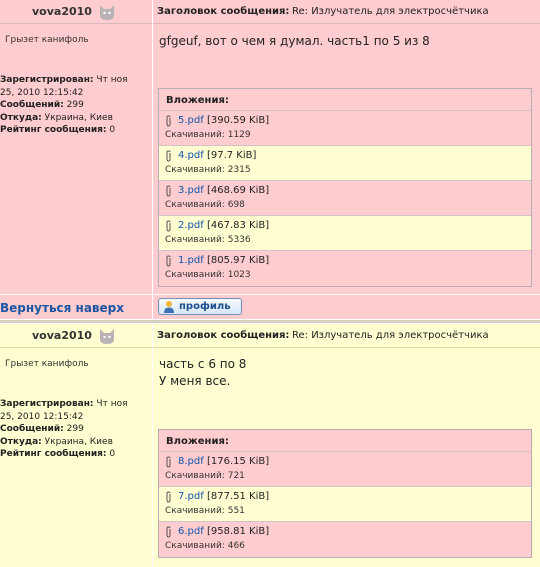 The width and height of the screenshot is (540, 567). I want to click on message-line: У меня все., so click(195, 381).